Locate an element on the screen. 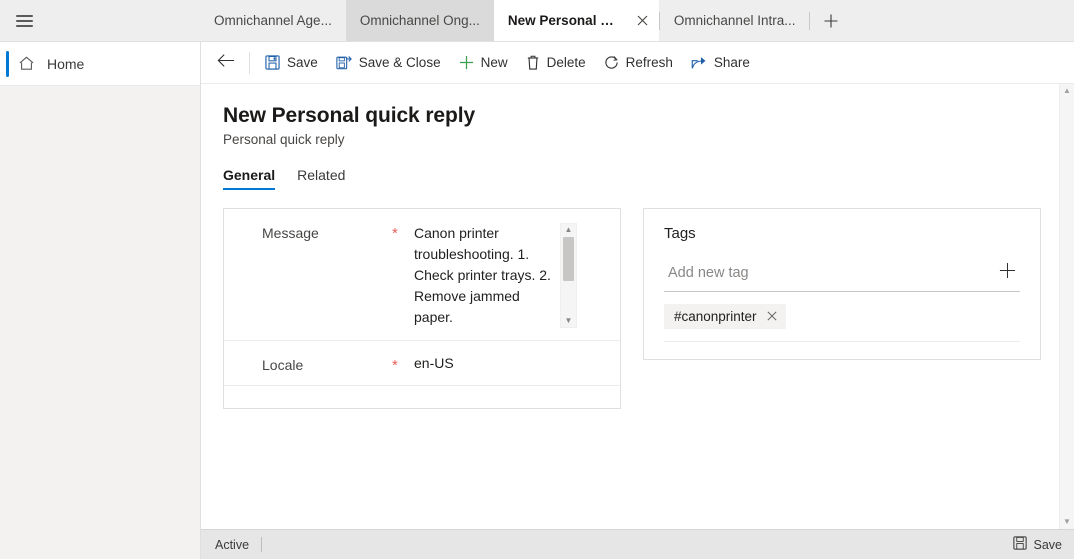 Image resolution: width=1074 pixels, height=559 pixels. command-label: New is located at coordinates (494, 62).